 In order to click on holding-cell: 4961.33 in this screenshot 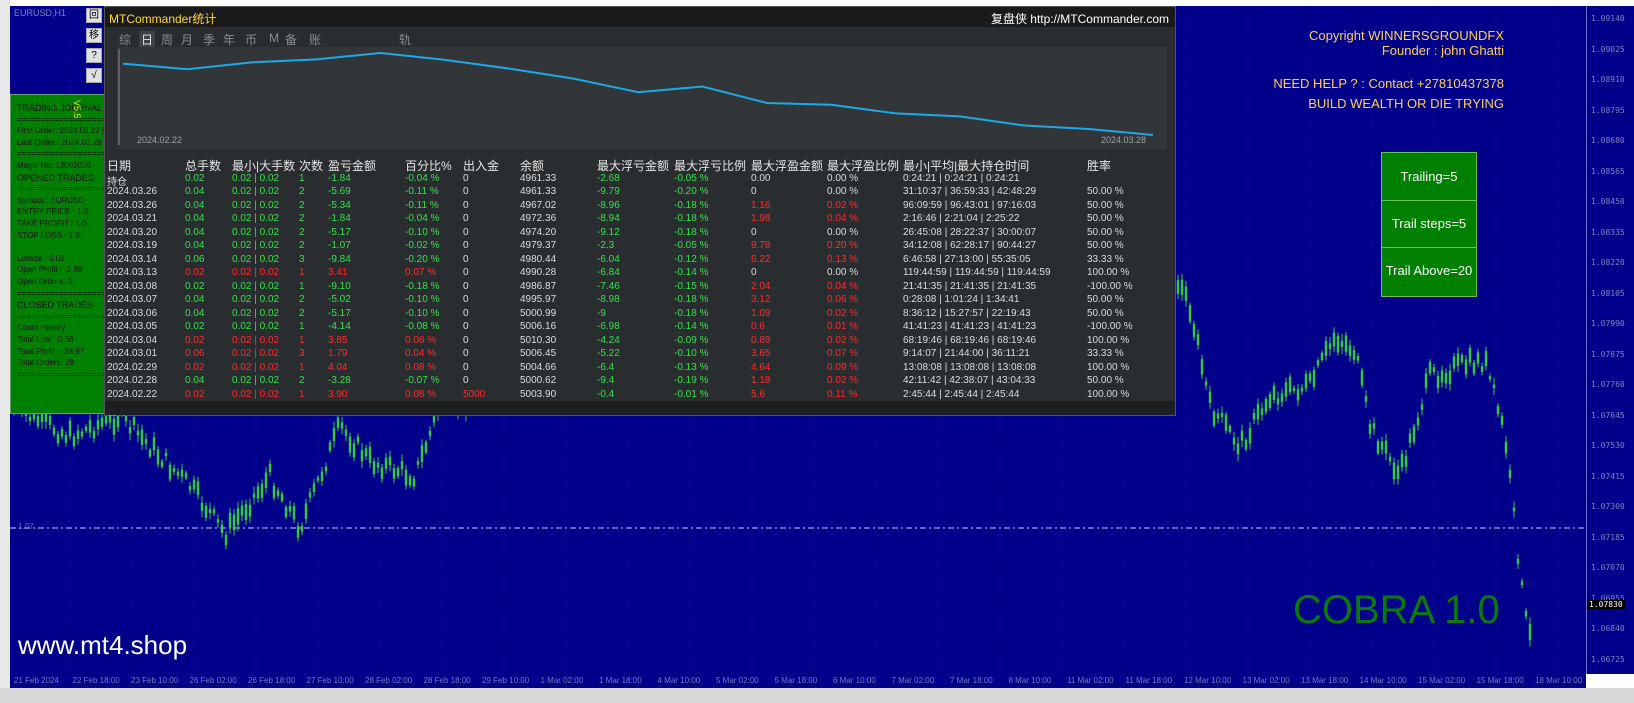, I will do `click(538, 178)`.